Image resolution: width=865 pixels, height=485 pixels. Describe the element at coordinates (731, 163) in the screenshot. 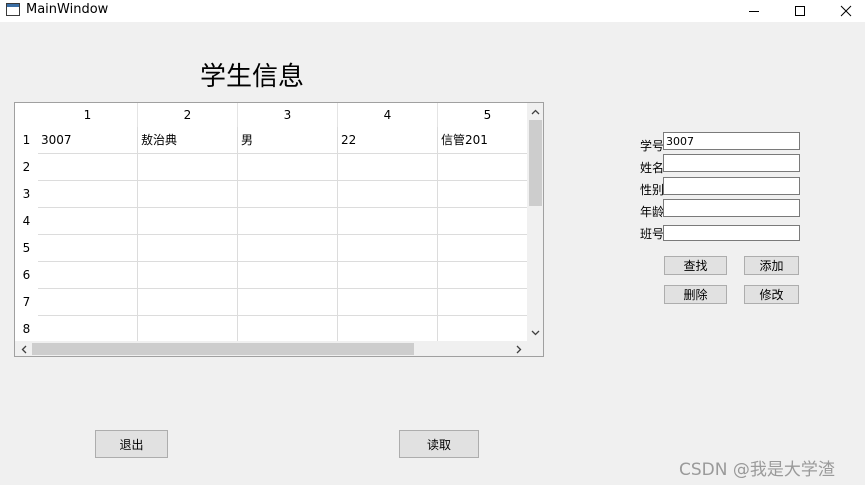

I see `name-input` at that location.